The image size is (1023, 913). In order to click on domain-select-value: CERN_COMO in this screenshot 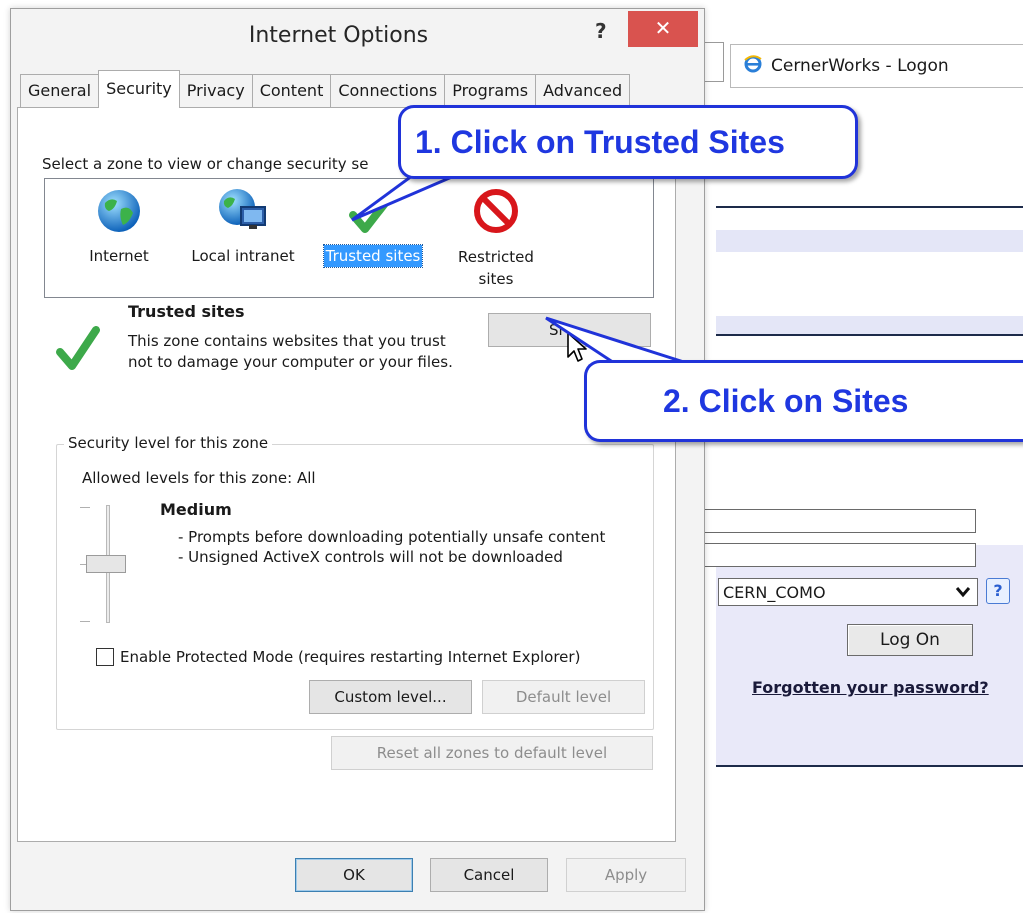, I will do `click(774, 592)`.